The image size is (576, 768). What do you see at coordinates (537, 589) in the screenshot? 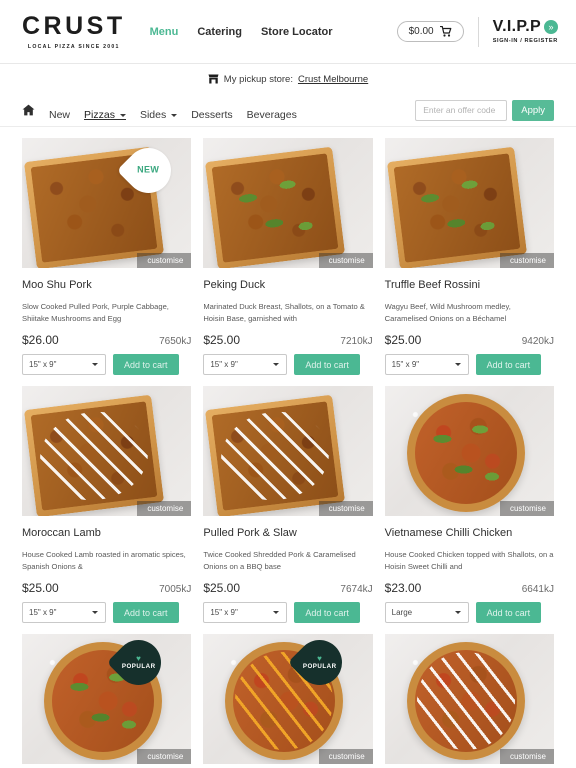
I see `product-energy: 6641kJ` at bounding box center [537, 589].